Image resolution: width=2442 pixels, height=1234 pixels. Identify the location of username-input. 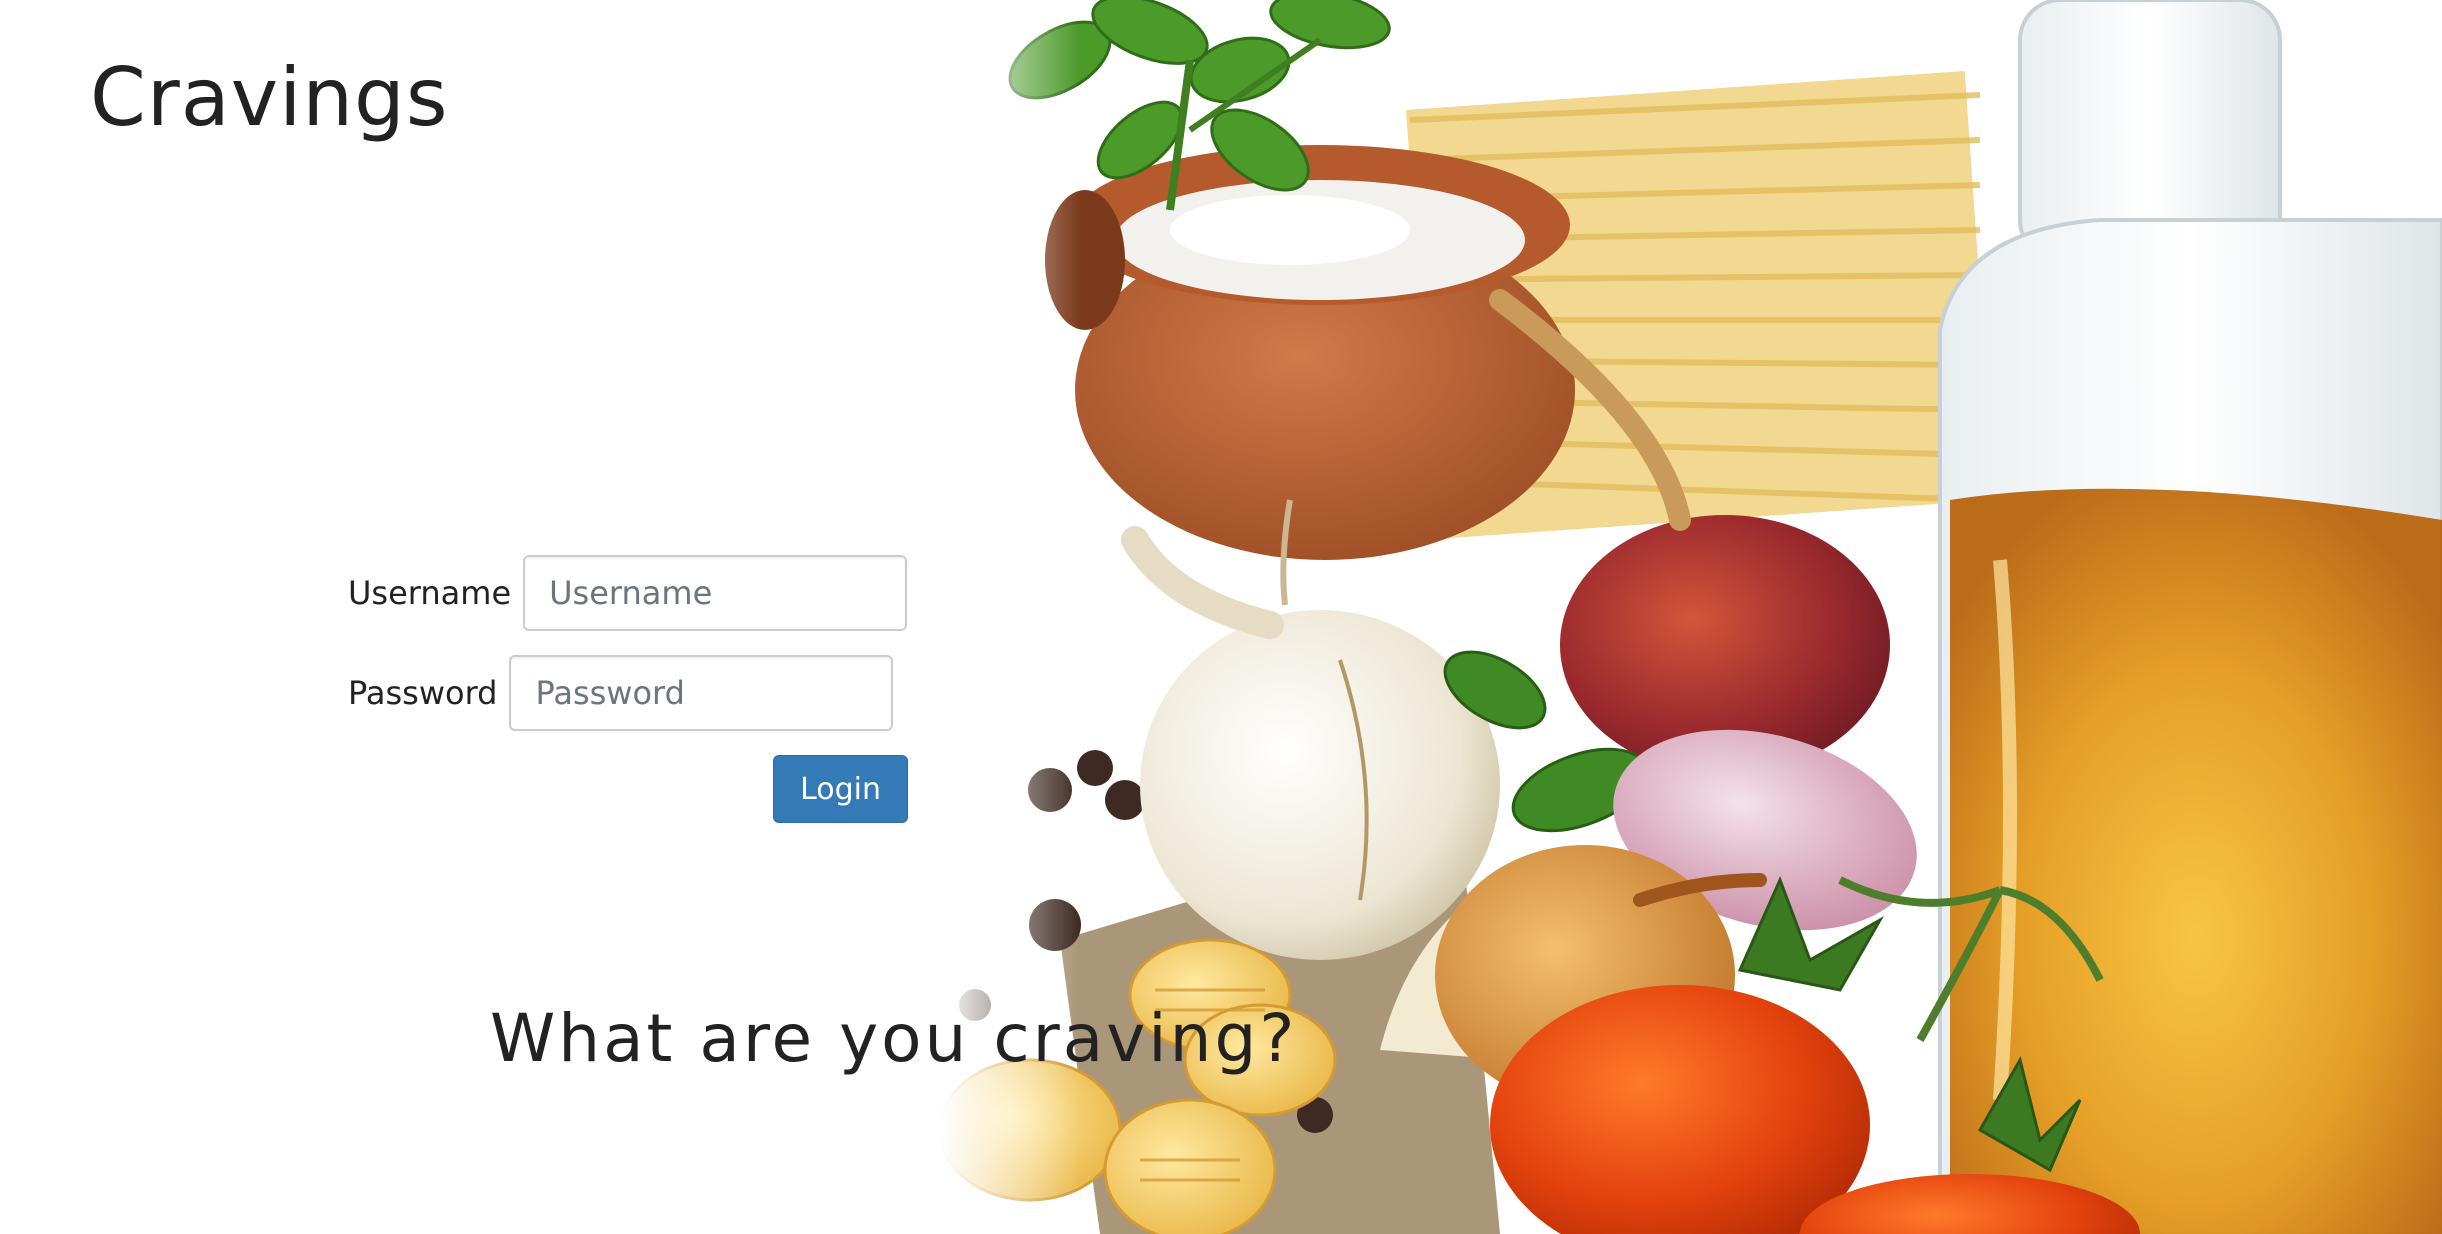
(715, 593).